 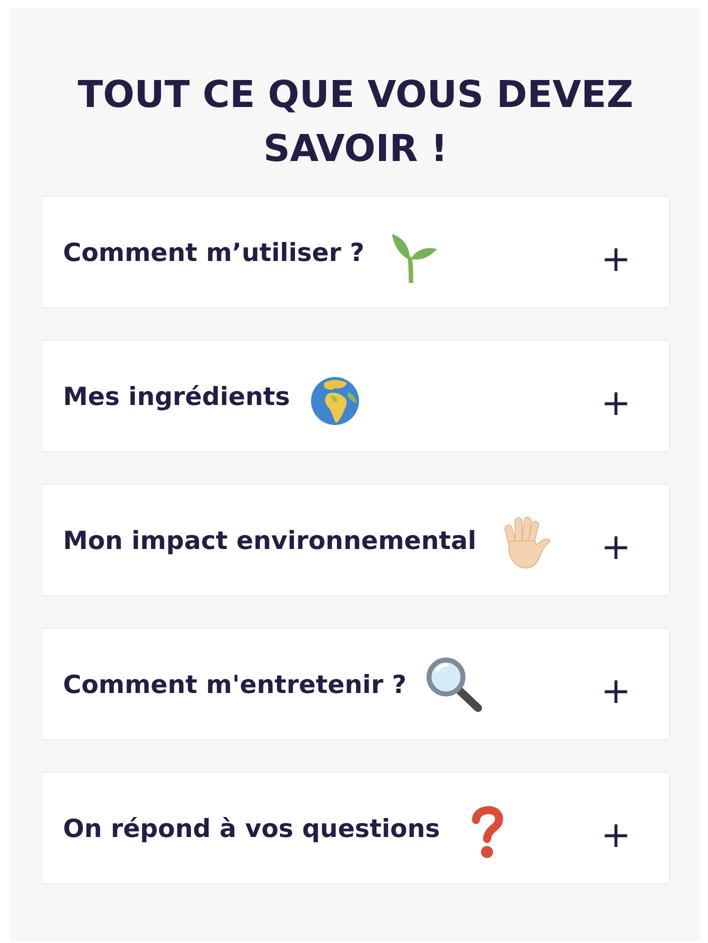 I want to click on accordion-item: On répond à vos questions +, so click(x=355, y=828).